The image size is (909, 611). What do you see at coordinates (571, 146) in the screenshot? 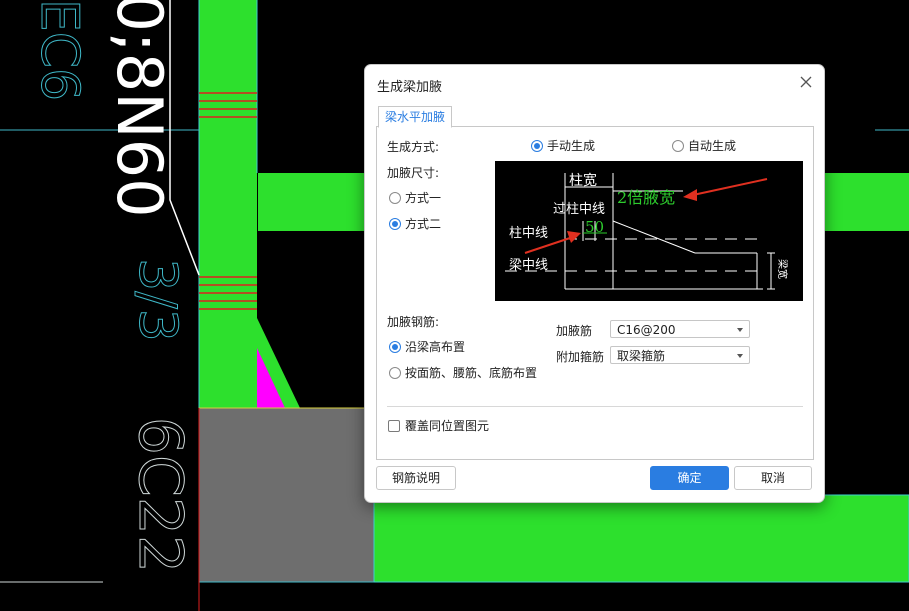
I see `gen-manual-label: 手动生成` at bounding box center [571, 146].